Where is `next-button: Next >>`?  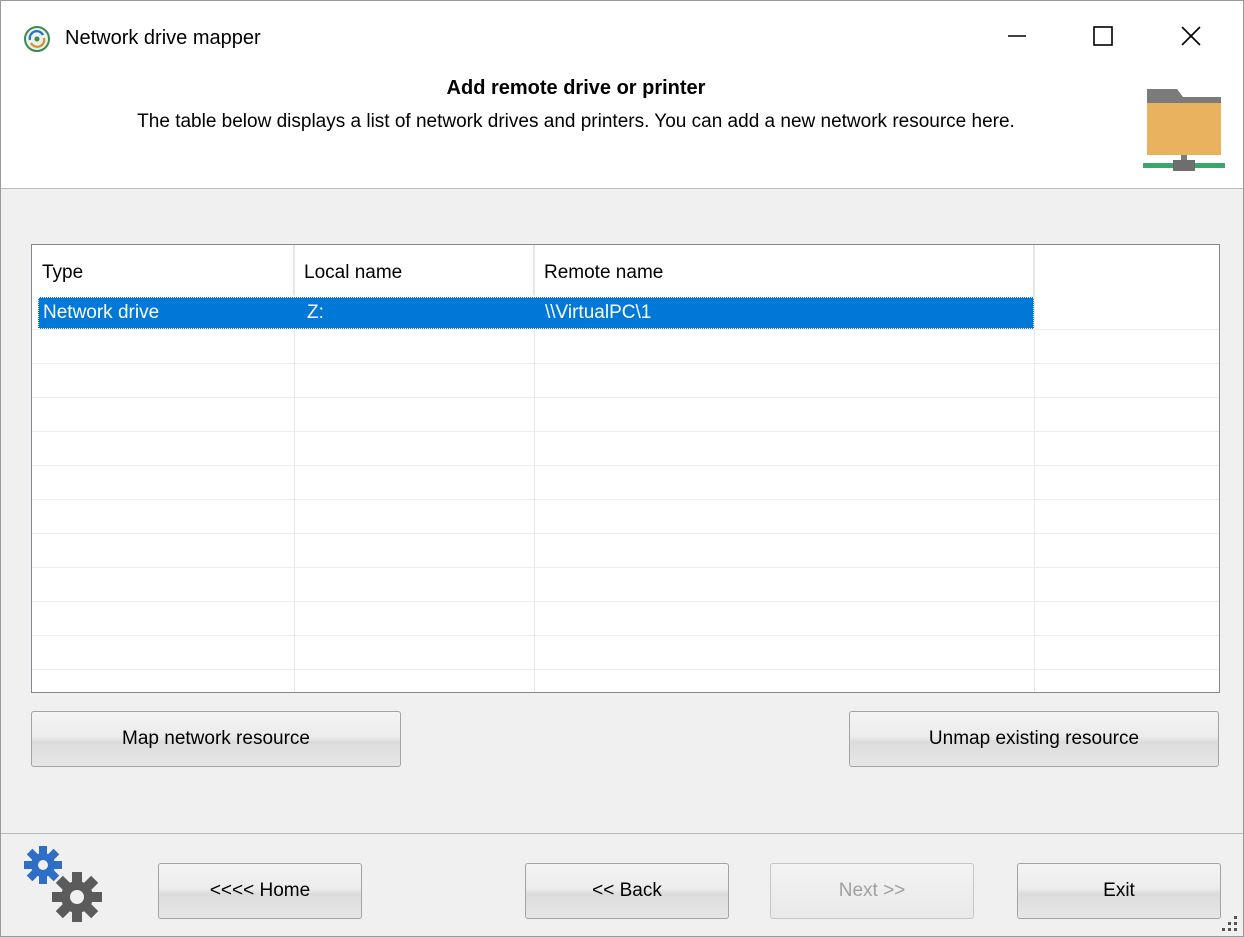 next-button: Next >> is located at coordinates (872, 891).